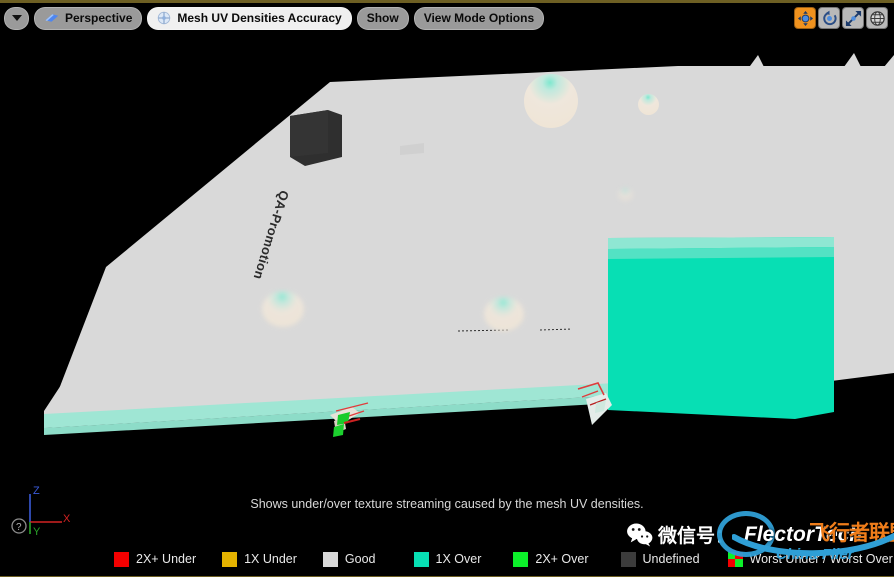  What do you see at coordinates (19, 527) in the screenshot?
I see `help-label: ?` at bounding box center [19, 527].